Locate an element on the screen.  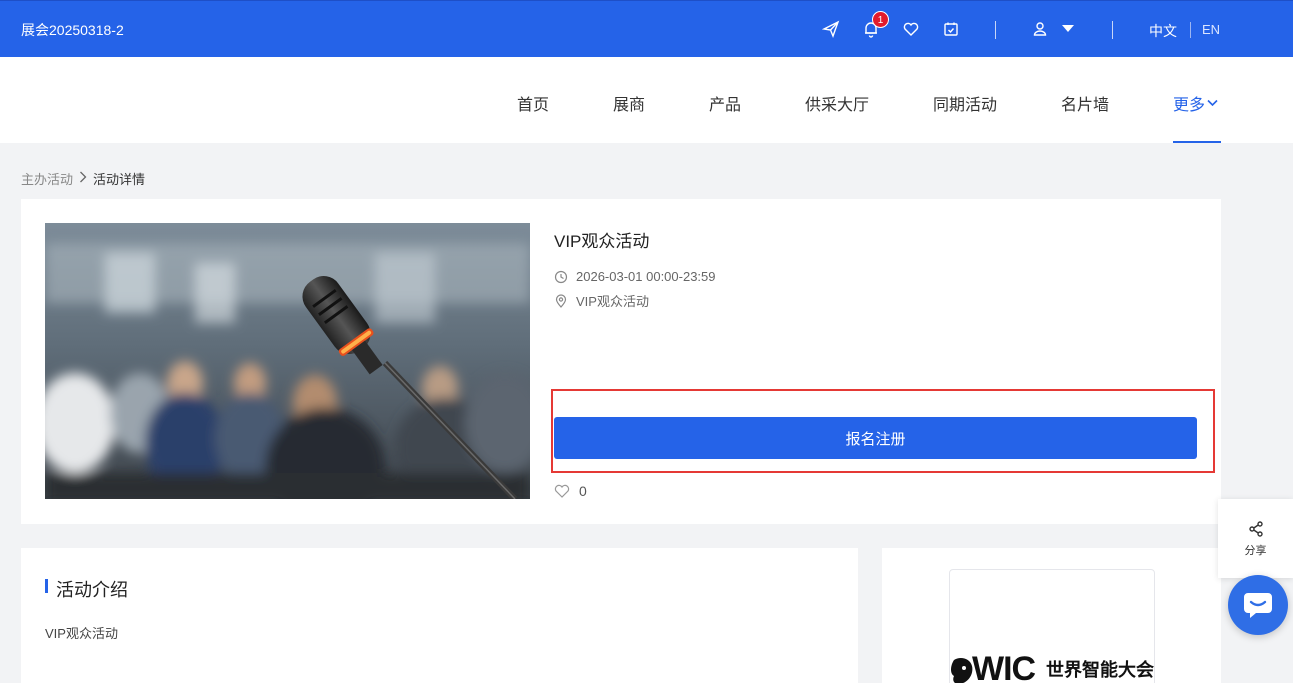
breadcrumb: 主办活动 活动详情 is located at coordinates (83, 178).